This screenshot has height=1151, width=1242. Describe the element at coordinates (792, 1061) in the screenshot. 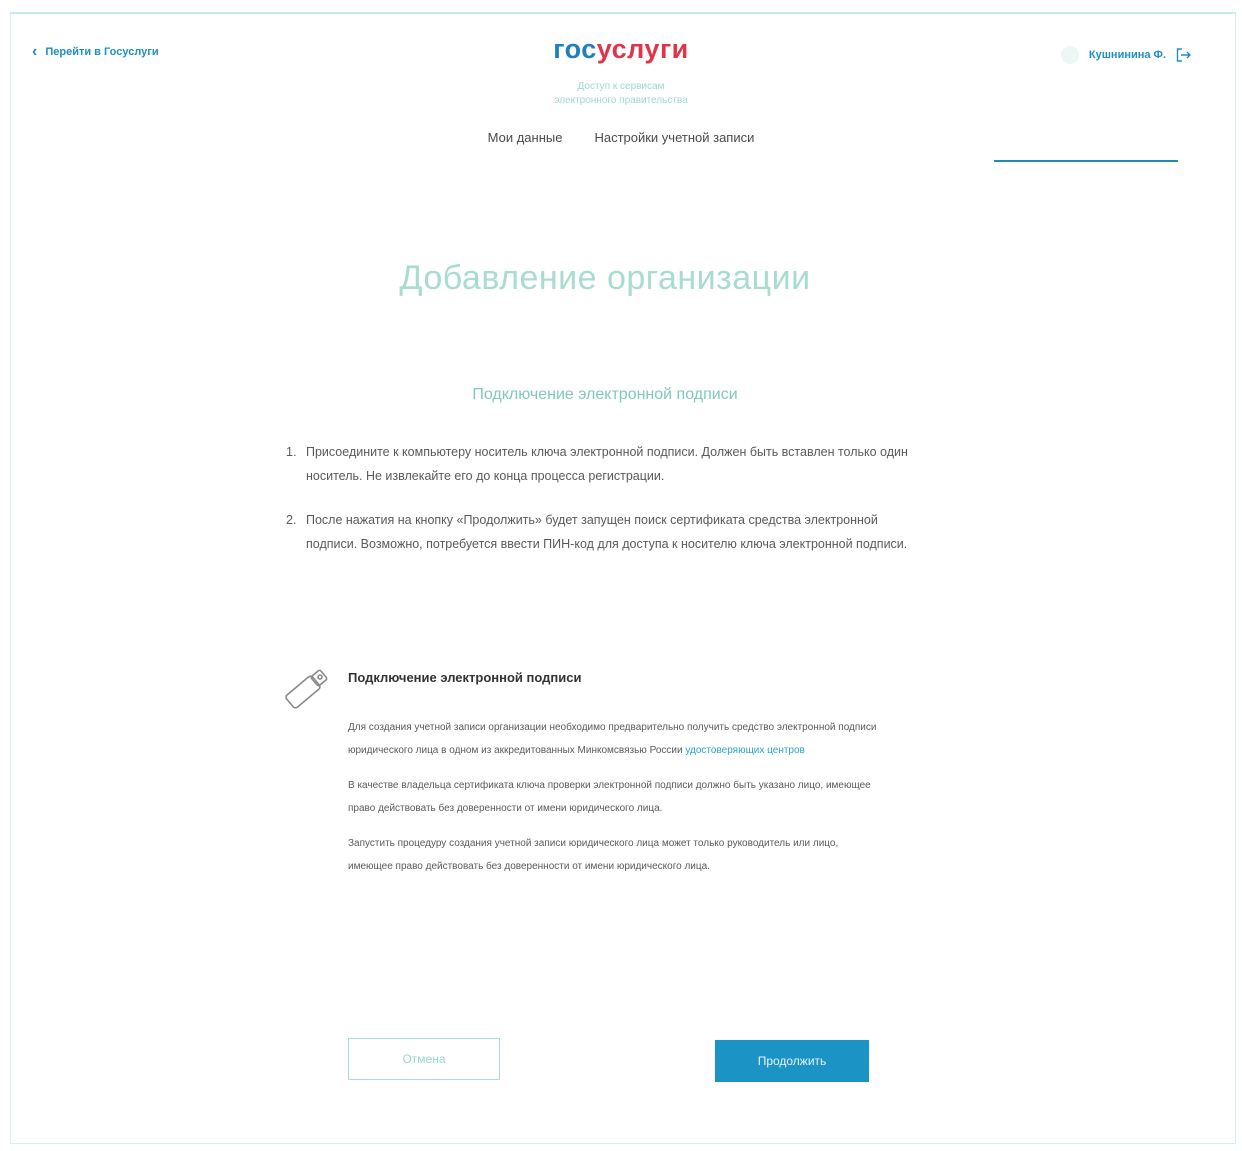

I see `continue-button: Продолжить` at that location.